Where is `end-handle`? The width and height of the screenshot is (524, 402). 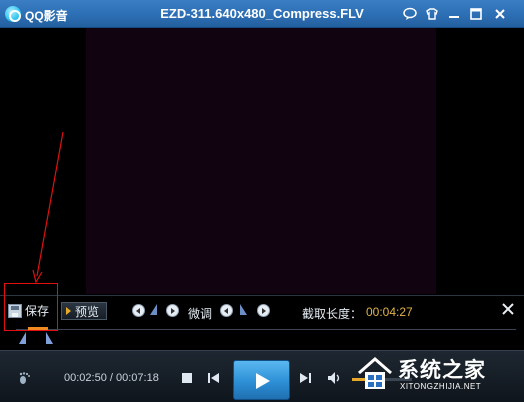 end-handle is located at coordinates (49, 338).